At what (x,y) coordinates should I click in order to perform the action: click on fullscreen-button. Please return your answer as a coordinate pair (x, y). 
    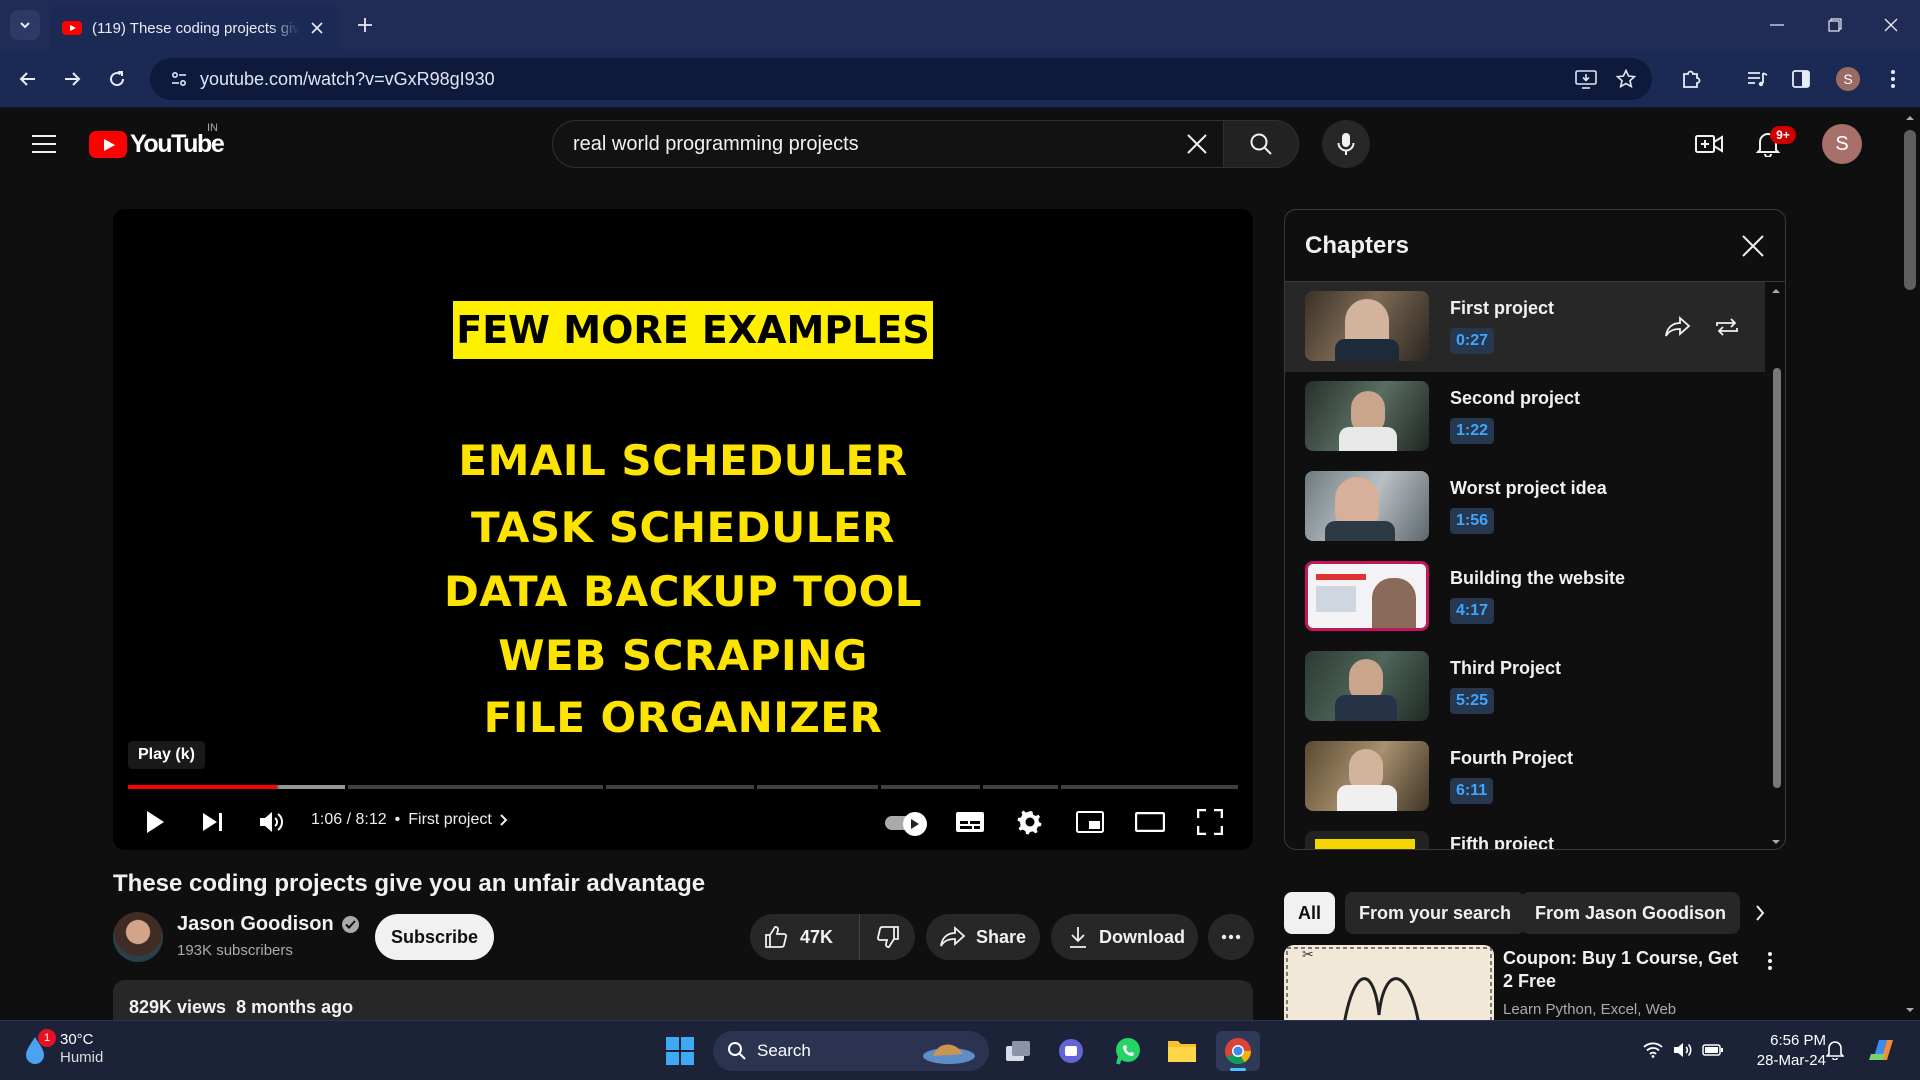
    Looking at the image, I should click on (1210, 822).